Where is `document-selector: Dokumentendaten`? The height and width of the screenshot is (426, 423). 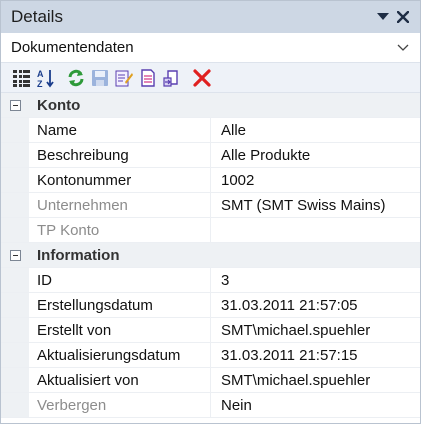 document-selector: Dokumentendaten is located at coordinates (210, 48).